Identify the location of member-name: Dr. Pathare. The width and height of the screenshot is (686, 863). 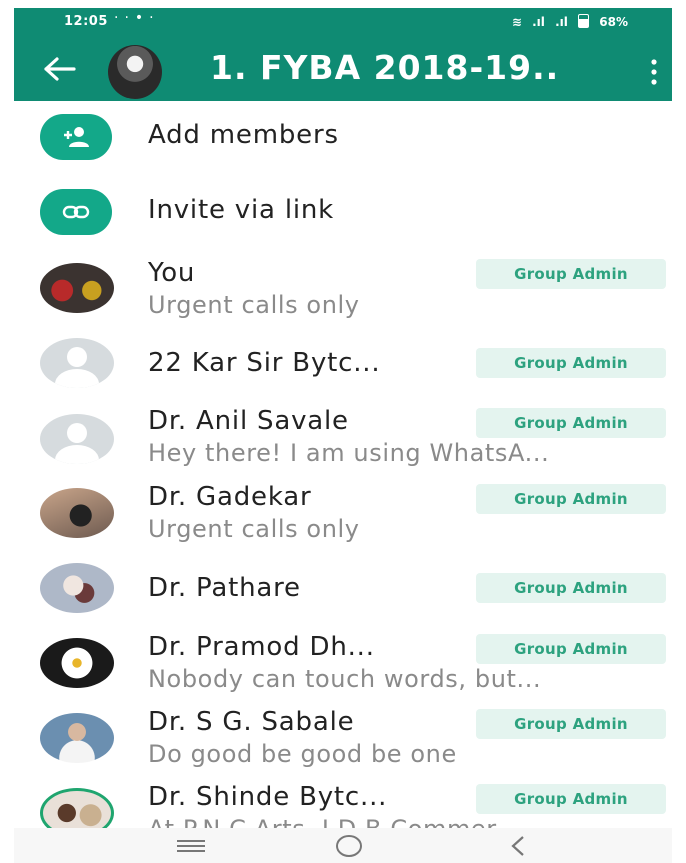
(224, 588).